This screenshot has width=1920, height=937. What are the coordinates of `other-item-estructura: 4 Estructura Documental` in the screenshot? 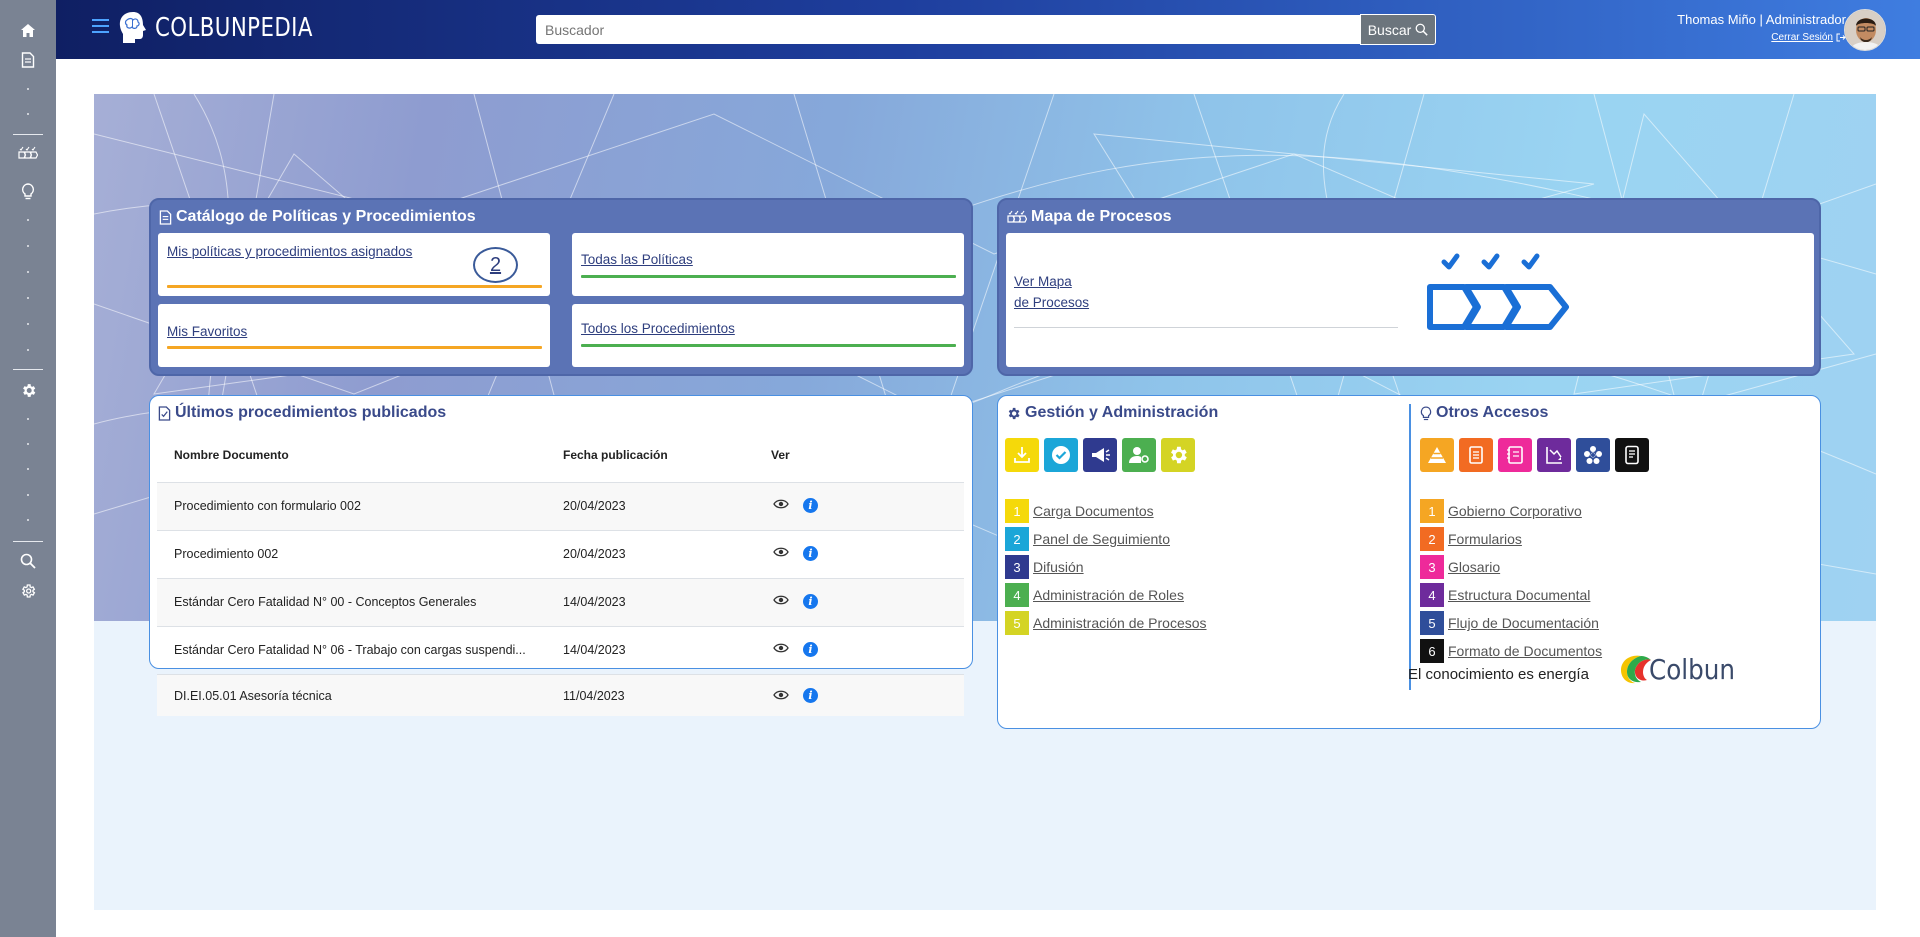 It's located at (1505, 595).